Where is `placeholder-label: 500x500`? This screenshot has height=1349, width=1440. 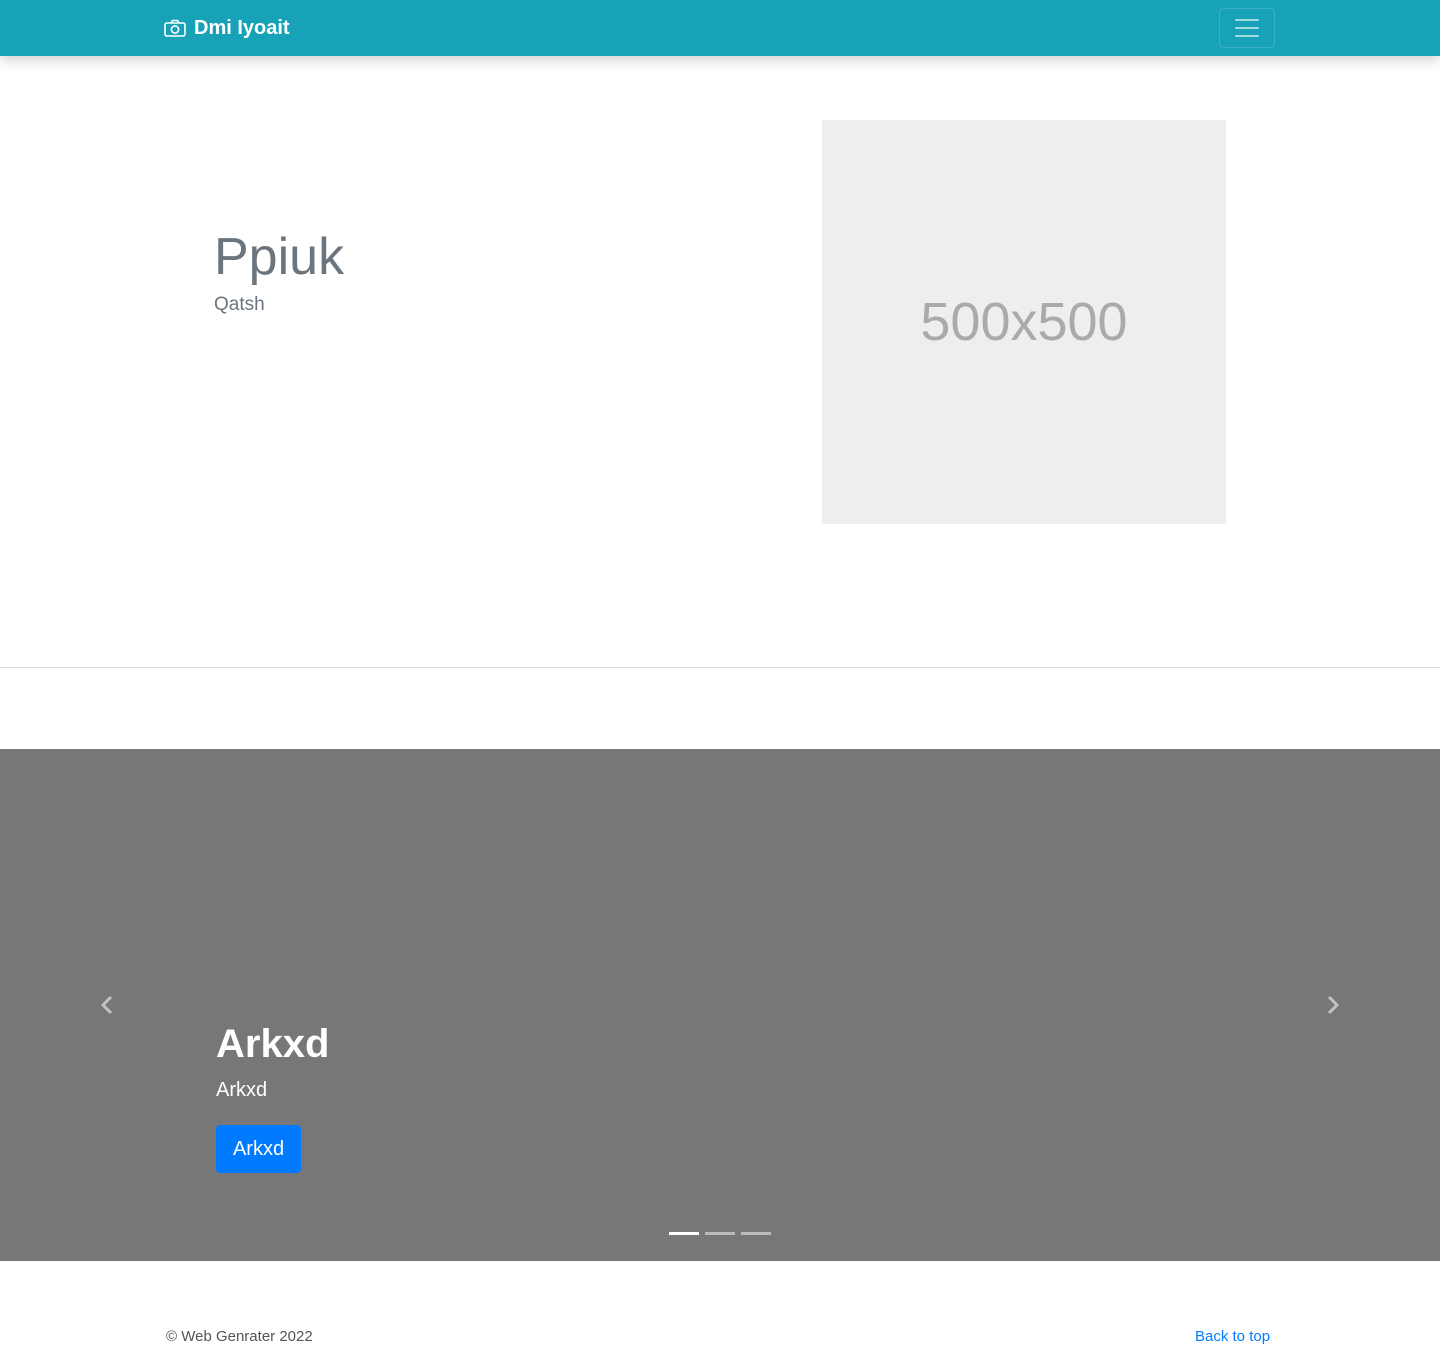
placeholder-label: 500x500 is located at coordinates (1024, 322).